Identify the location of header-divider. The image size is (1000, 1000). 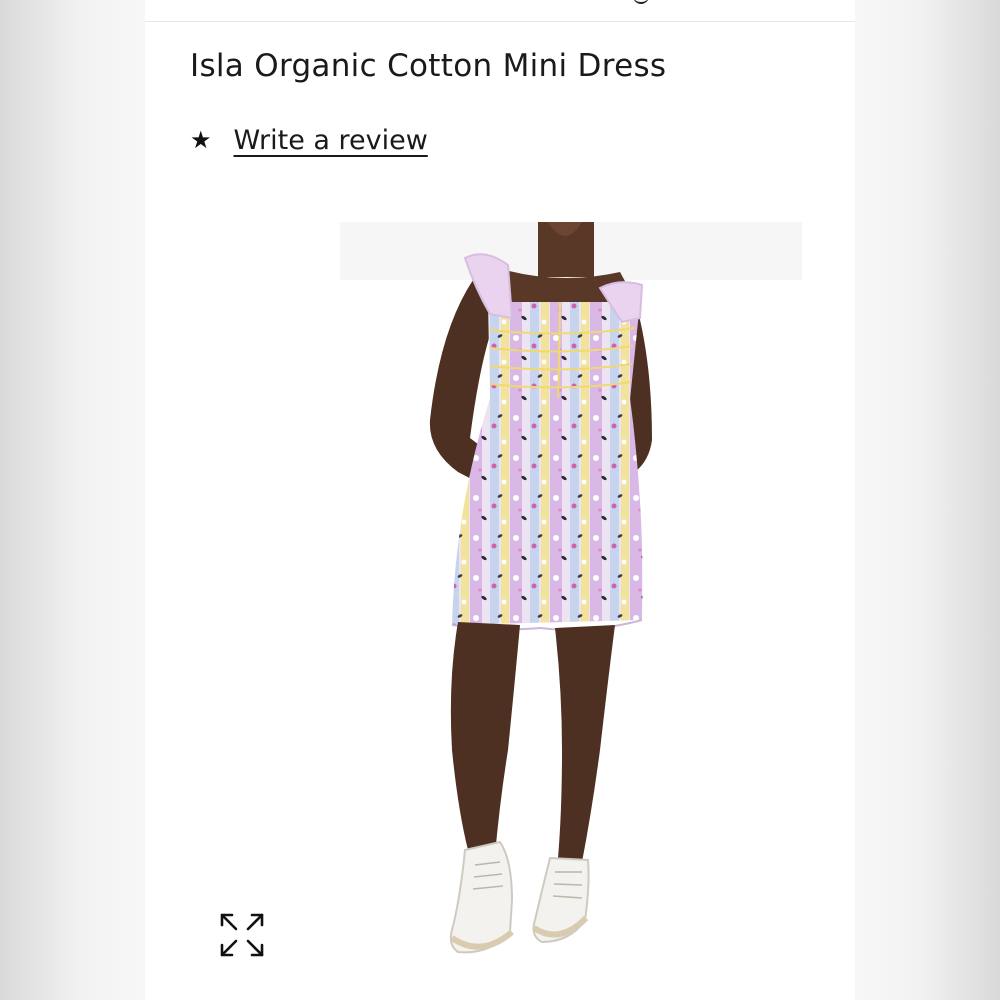
(500, 21).